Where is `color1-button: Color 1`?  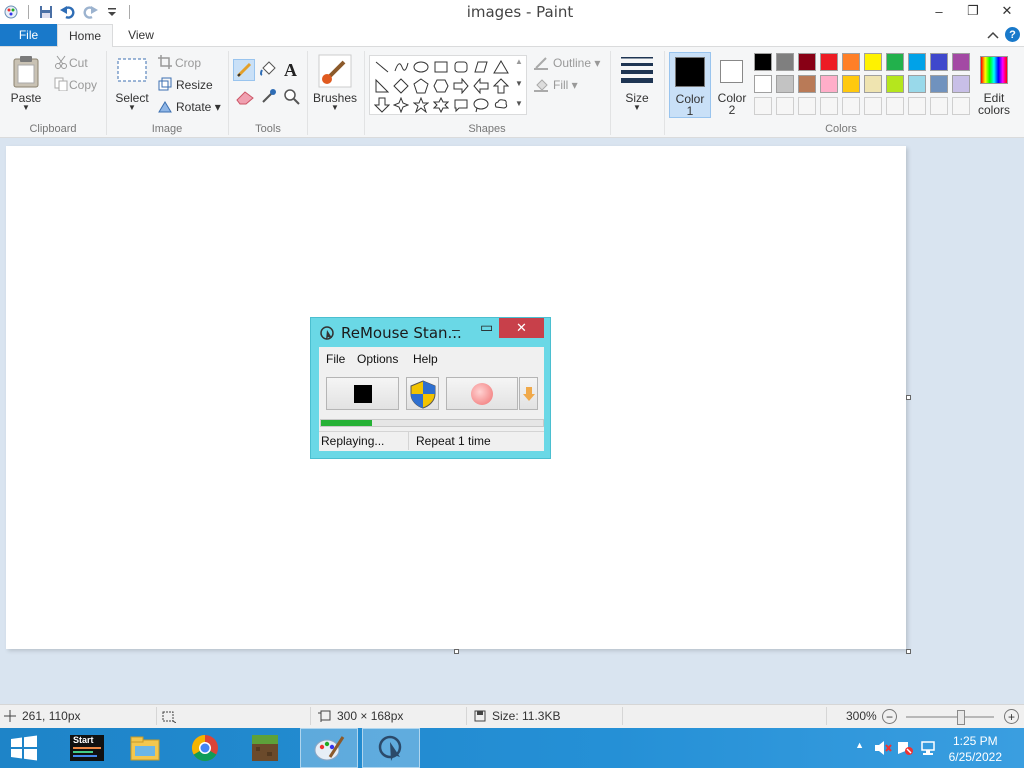 color1-button: Color 1 is located at coordinates (690, 85).